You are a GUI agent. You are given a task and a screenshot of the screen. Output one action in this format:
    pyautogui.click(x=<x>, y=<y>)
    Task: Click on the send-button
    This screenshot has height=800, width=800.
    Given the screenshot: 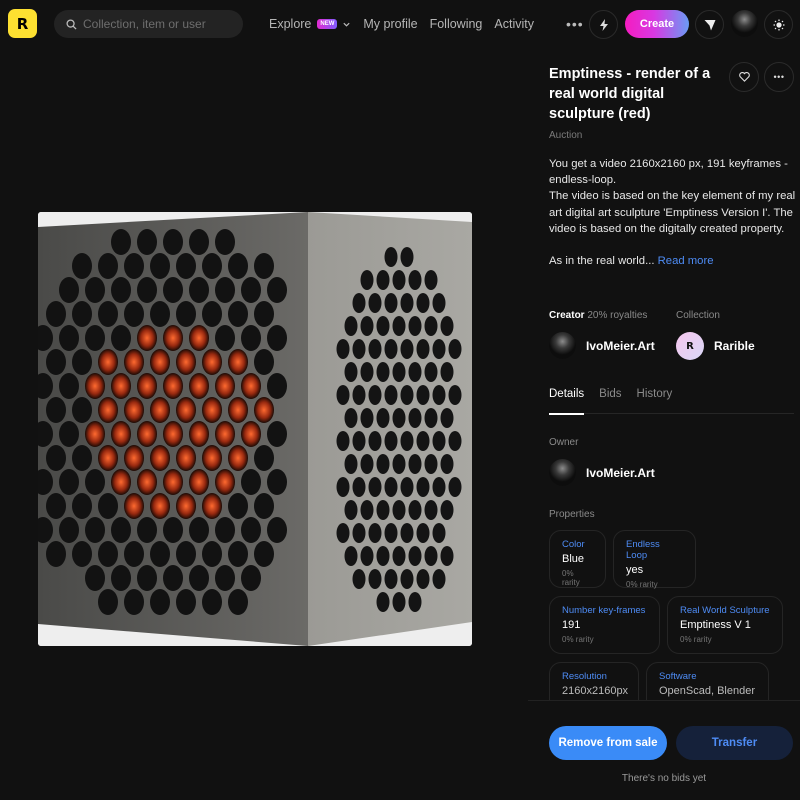 What is the action you would take?
    pyautogui.click(x=709, y=24)
    